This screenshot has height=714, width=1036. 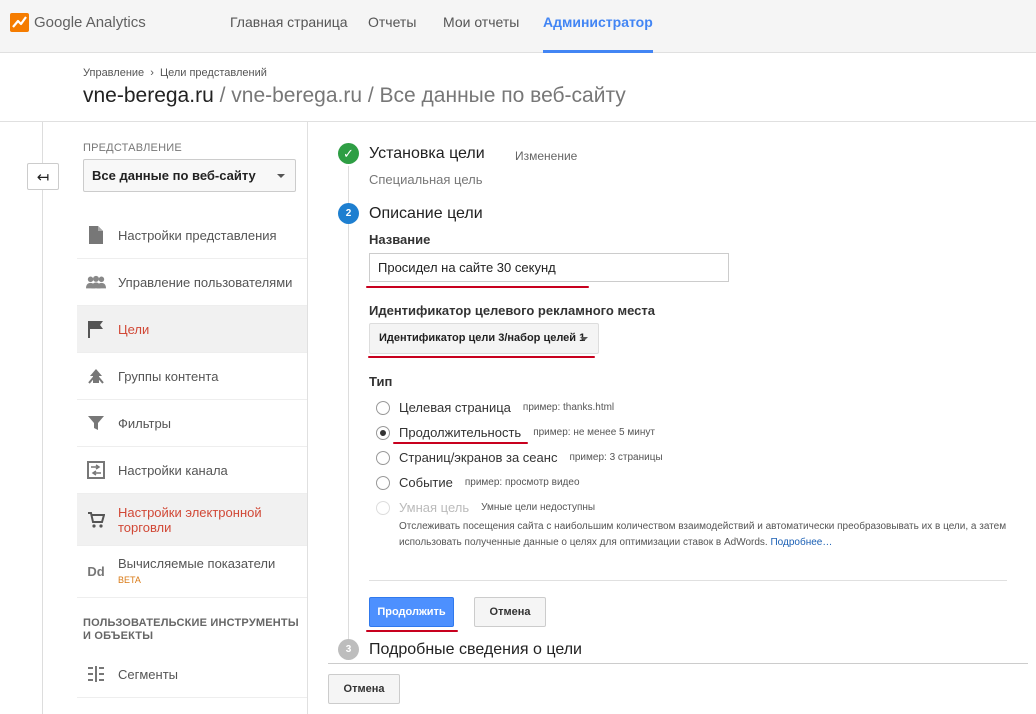 I want to click on sidebar-section-title: ПОЛЬЗОВАТЕЛЬСКИЕ ИНСТРУМЕНТЫ И ОБЪЕКТЫ, so click(x=191, y=629).